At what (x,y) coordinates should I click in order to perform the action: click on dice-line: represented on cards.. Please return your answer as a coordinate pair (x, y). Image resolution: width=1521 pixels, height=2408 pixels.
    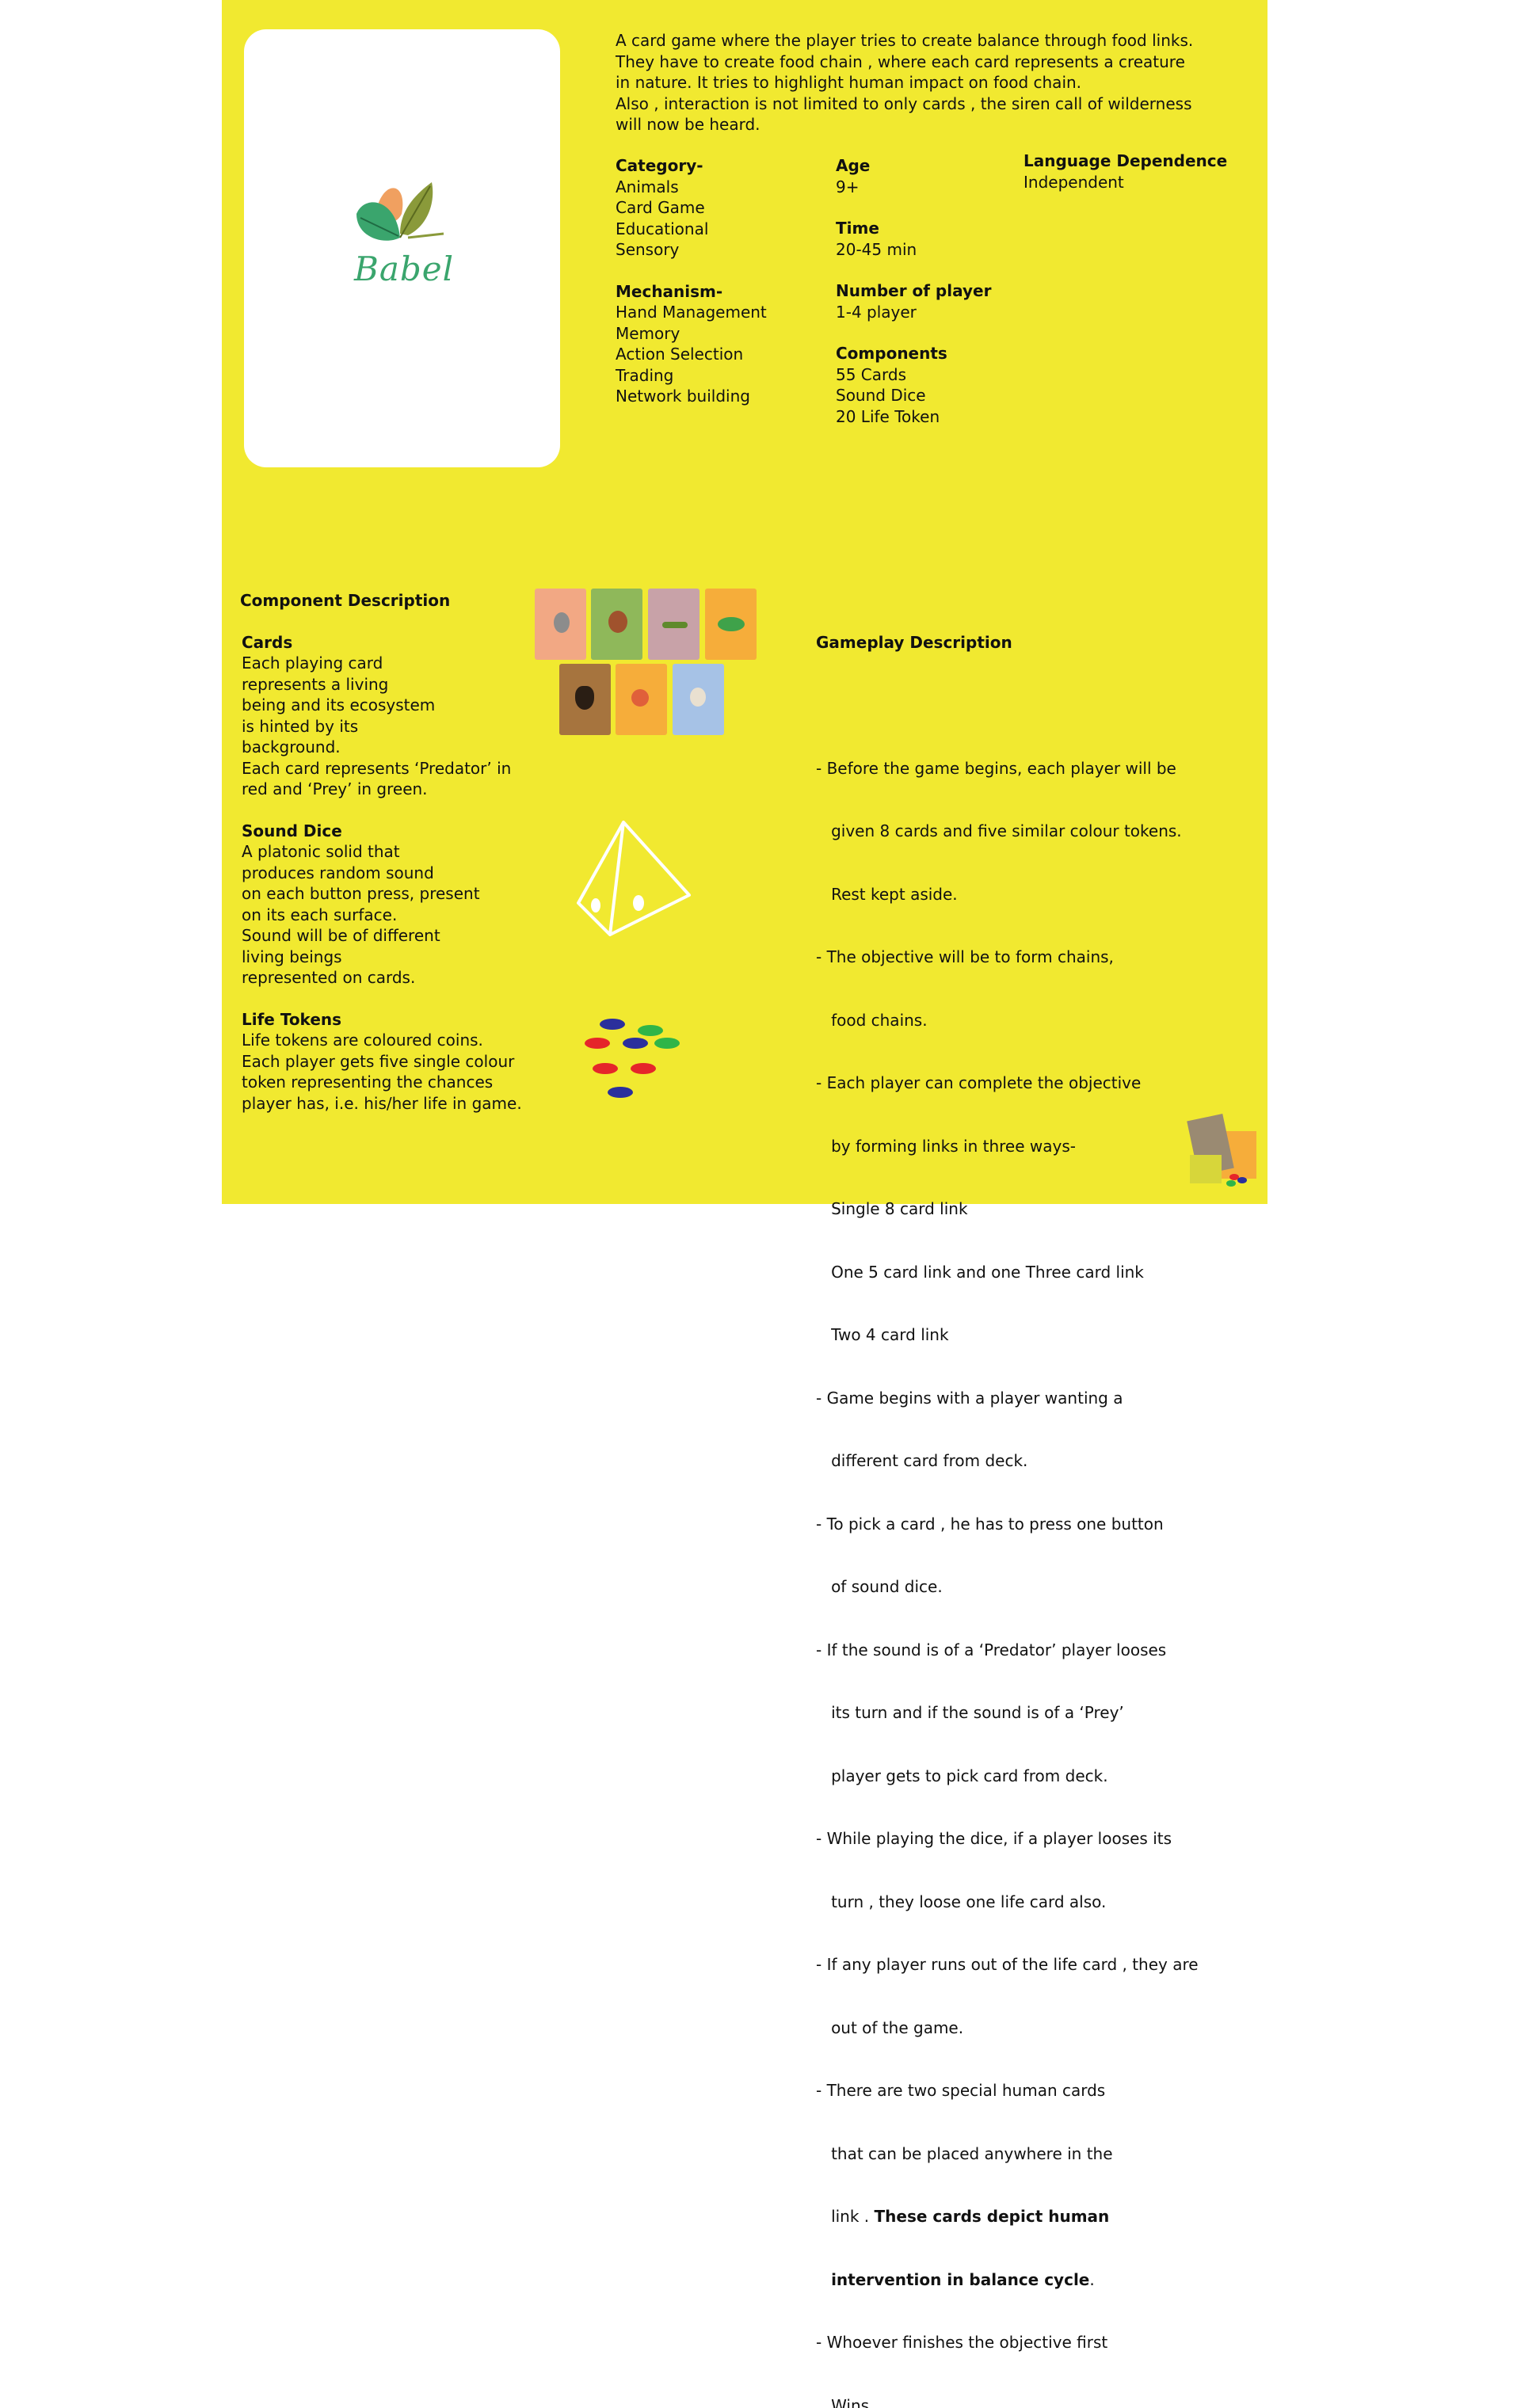
    Looking at the image, I should click on (382, 978).